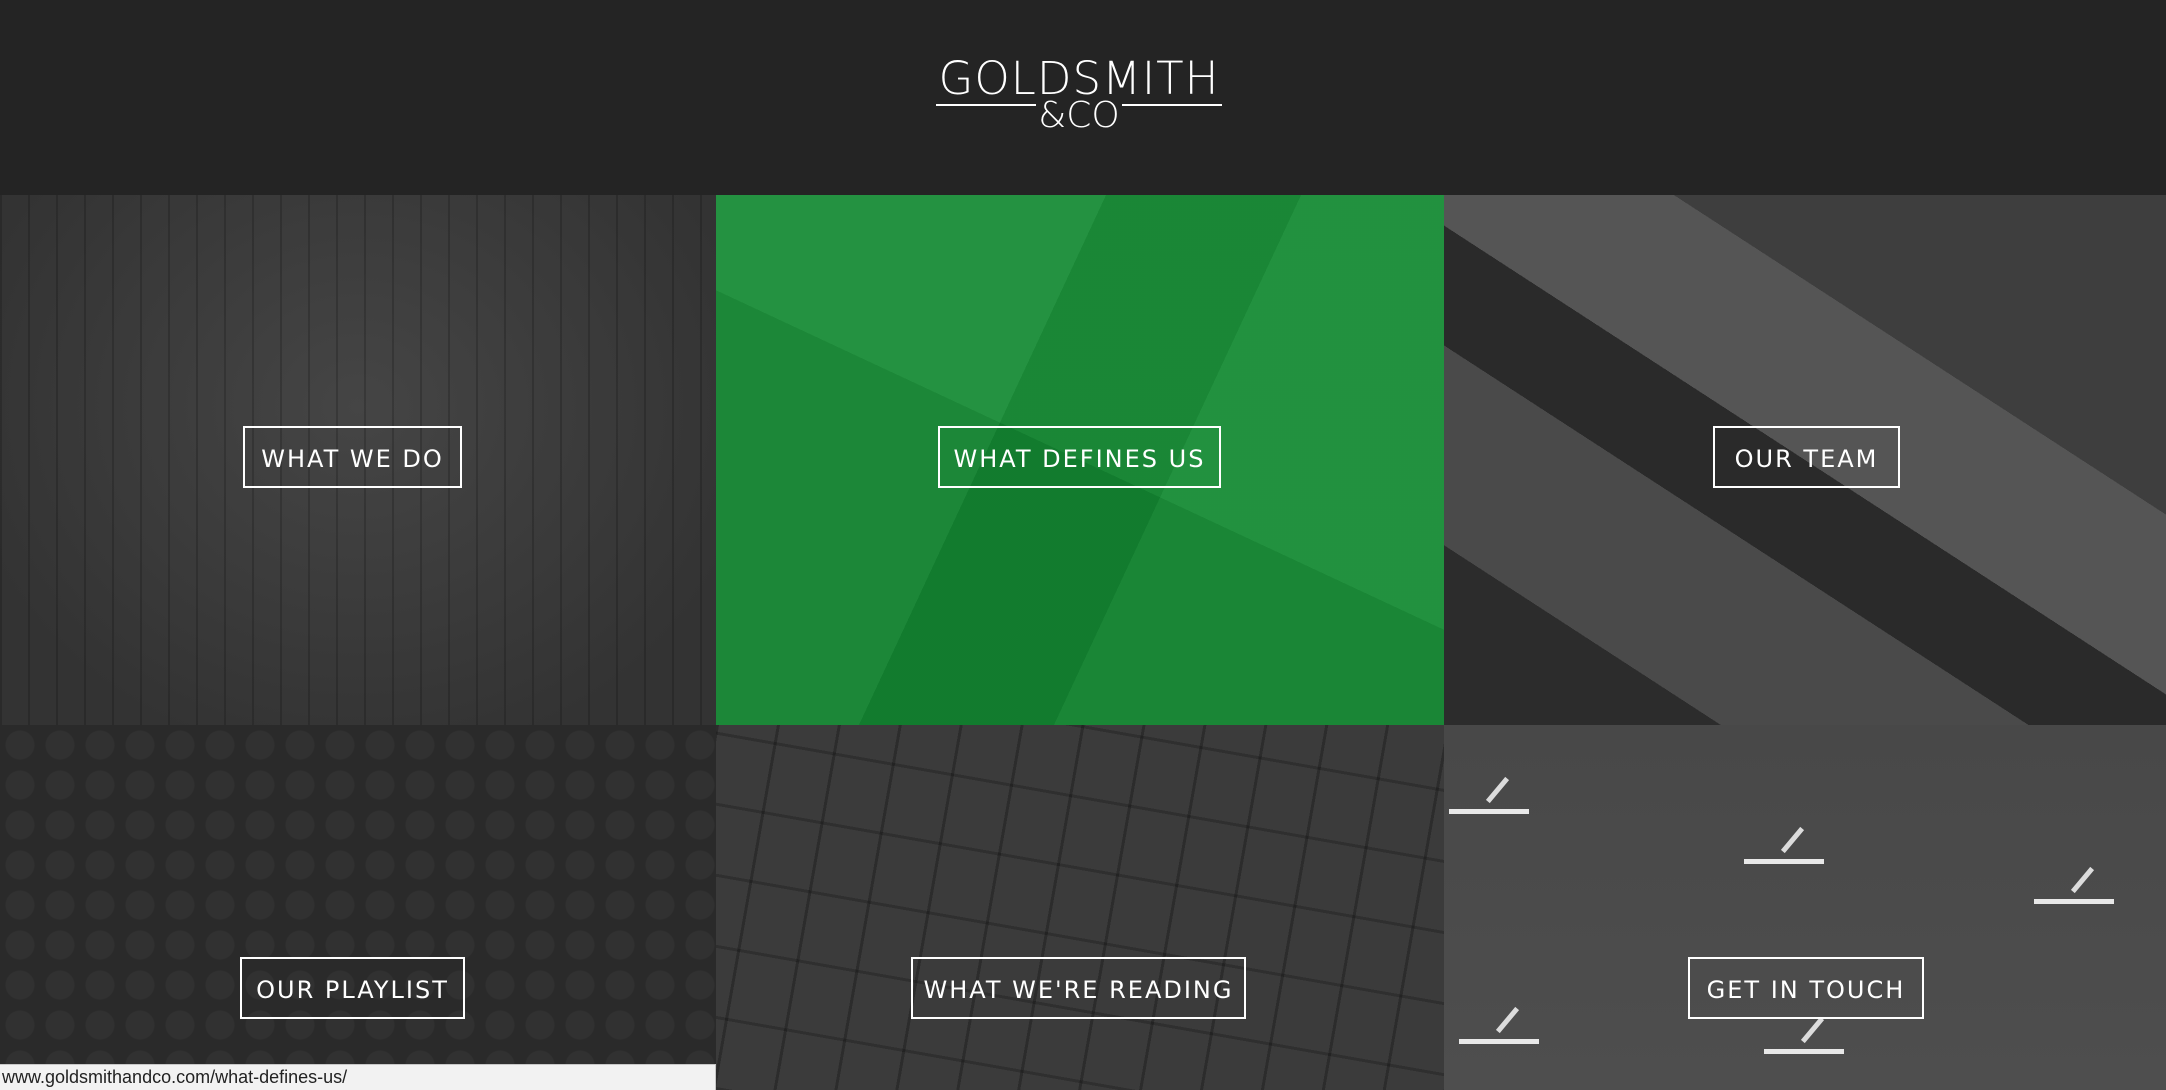  I want to click on tile-get-in-touch: GET IN TOUCH, so click(1805, 907).